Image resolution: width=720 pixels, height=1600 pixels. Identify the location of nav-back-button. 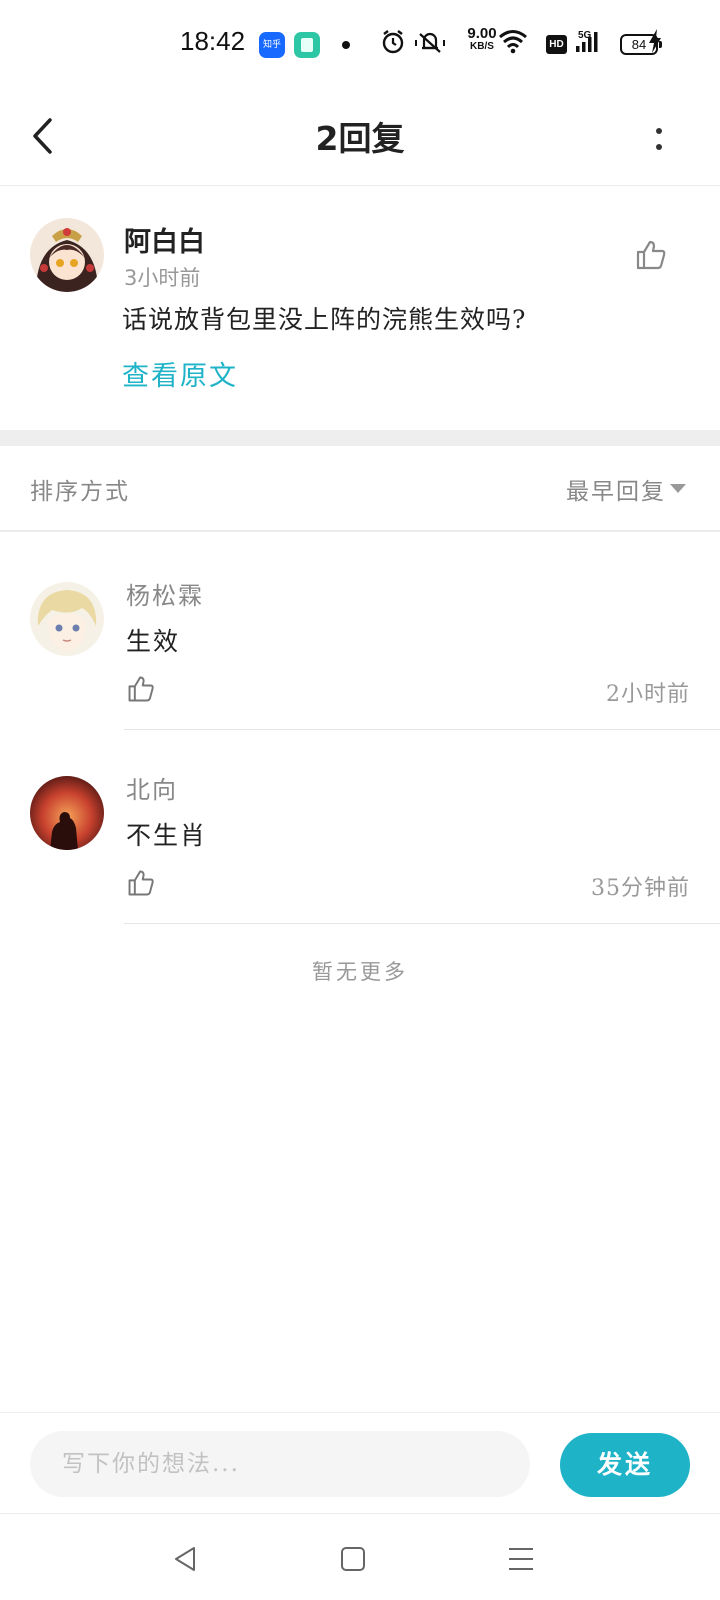
(185, 1559).